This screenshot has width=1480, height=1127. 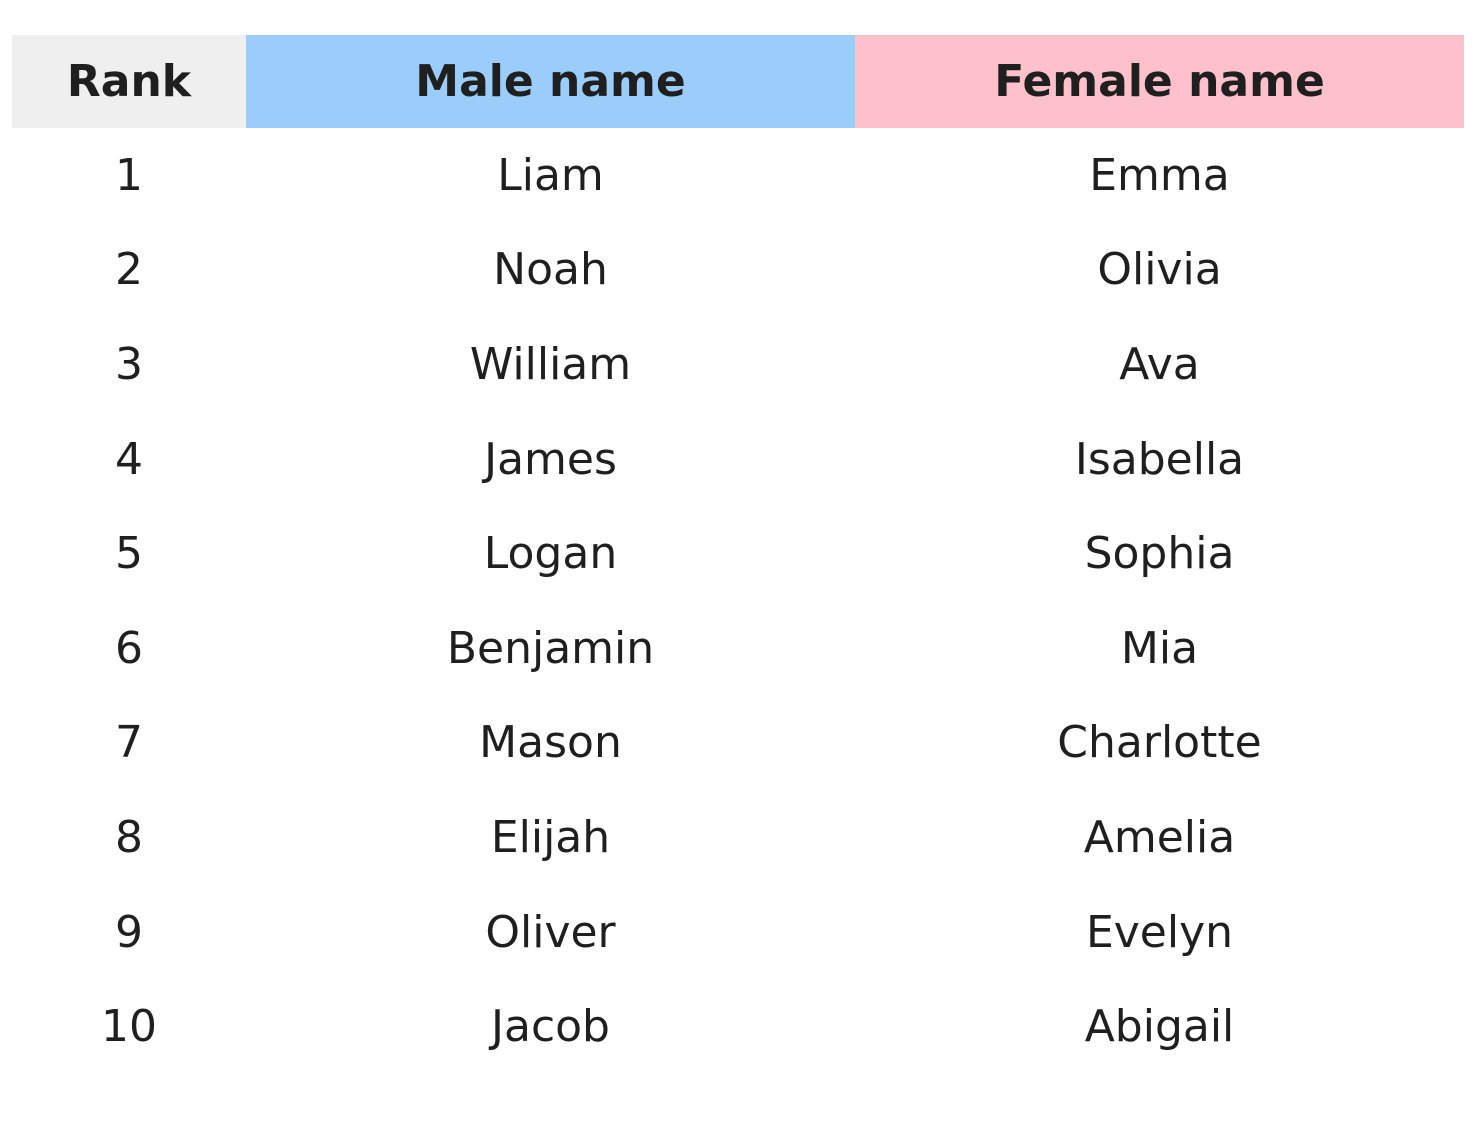 What do you see at coordinates (738, 648) in the screenshot?
I see `table-row: 6 Benjamin Mia` at bounding box center [738, 648].